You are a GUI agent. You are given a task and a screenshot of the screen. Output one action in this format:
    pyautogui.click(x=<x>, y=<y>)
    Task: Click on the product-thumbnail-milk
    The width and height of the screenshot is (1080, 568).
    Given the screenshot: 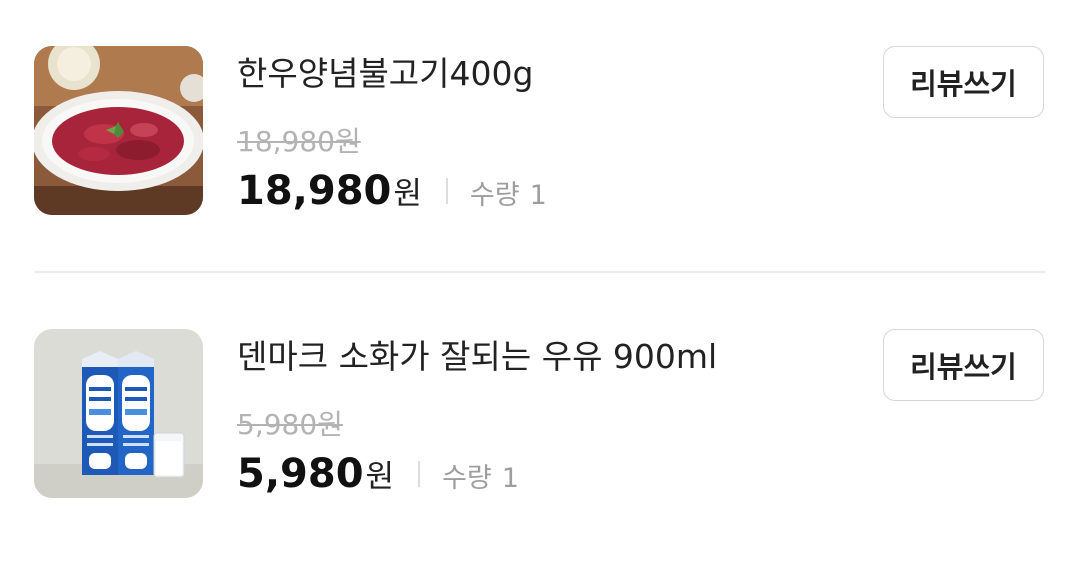 What is the action you would take?
    pyautogui.click(x=118, y=413)
    